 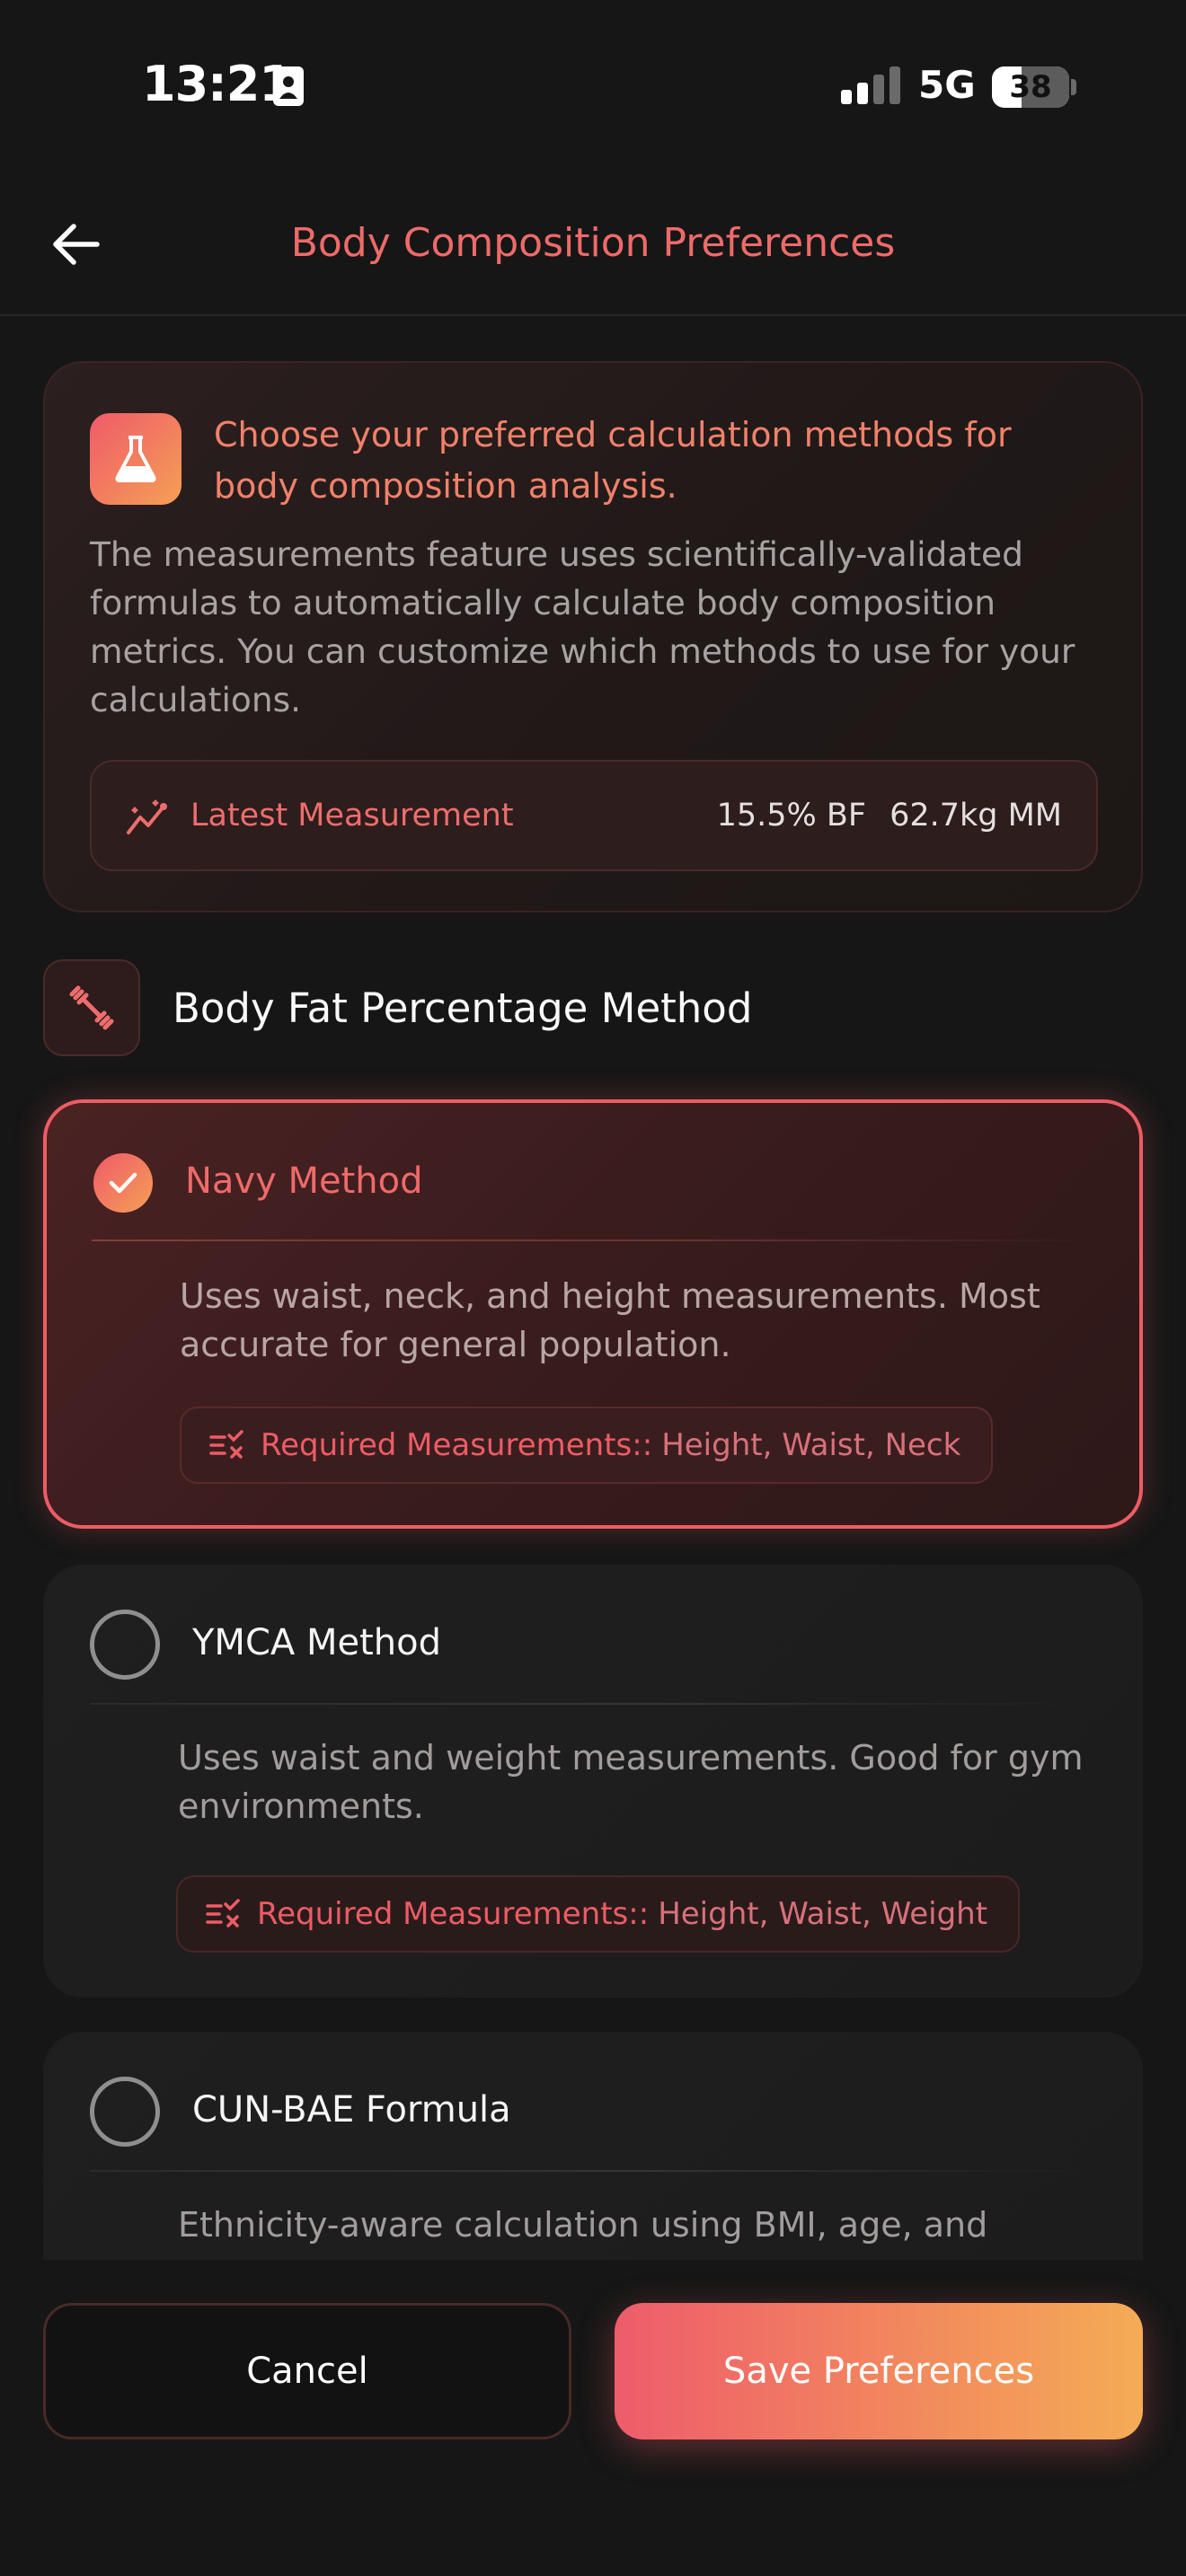 I want to click on battery-level: 38, so click(x=1030, y=87).